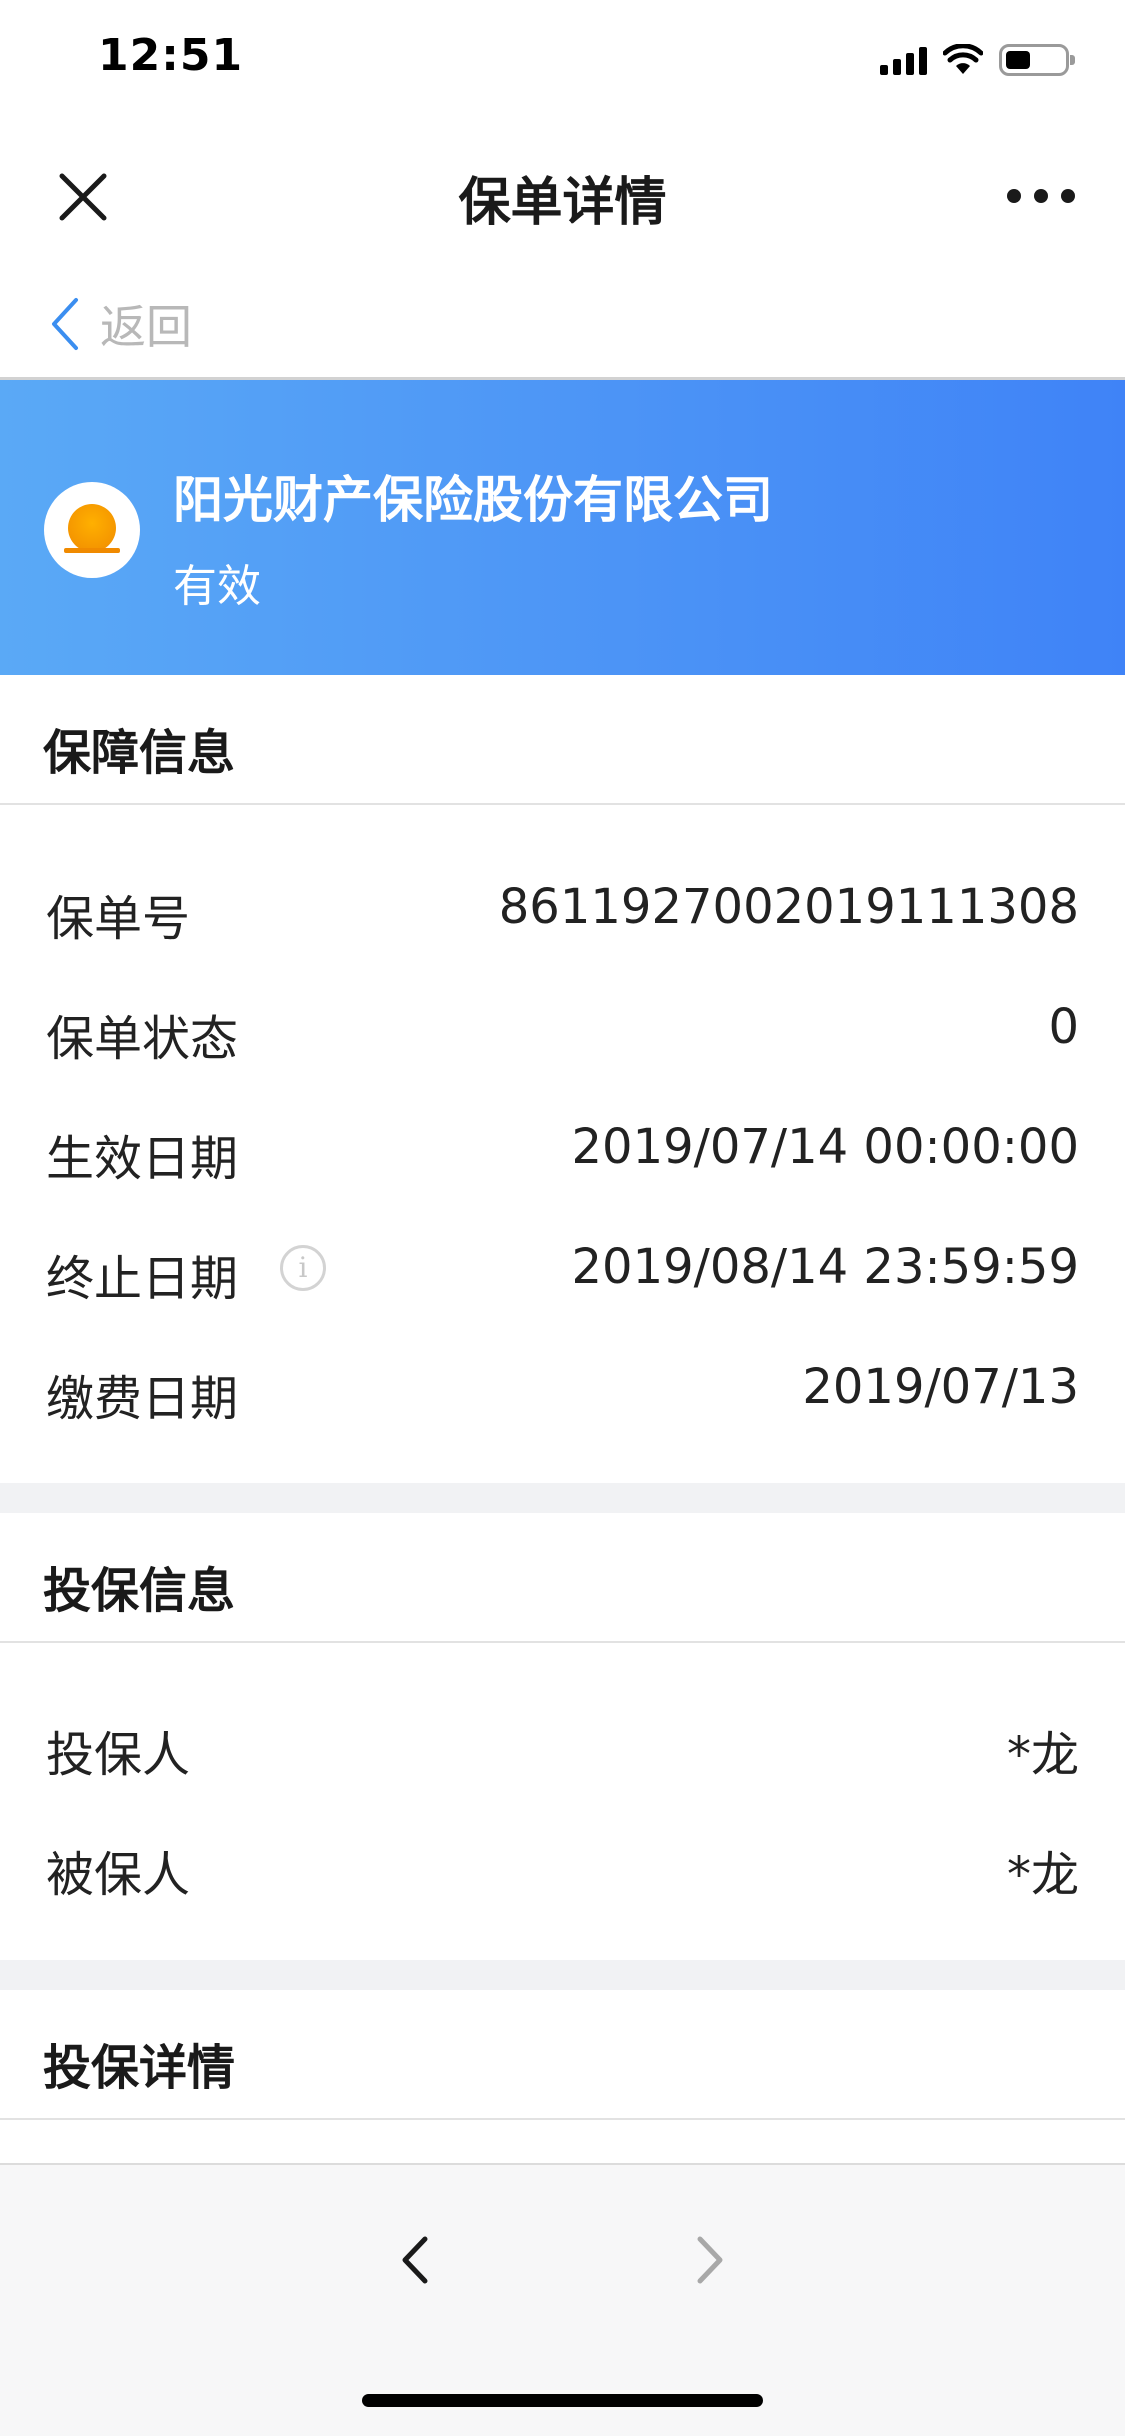 The height and width of the screenshot is (2436, 1125). I want to click on status-icons, so click(977, 60).